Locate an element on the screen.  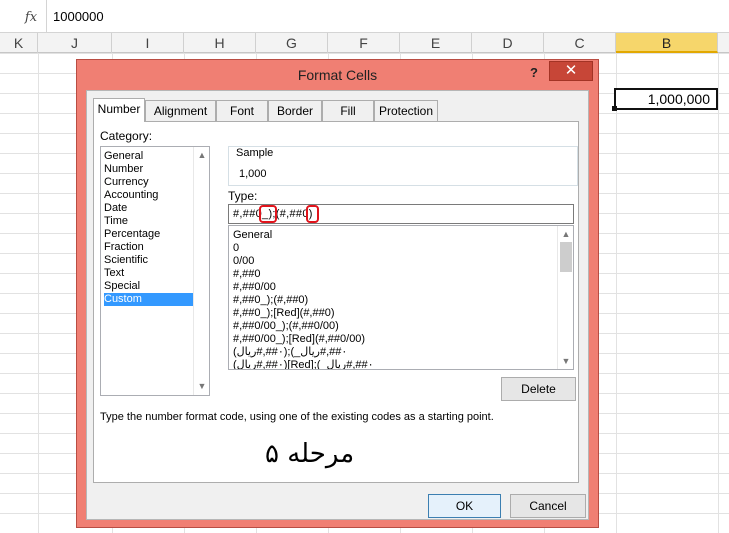
tab-number: Number is located at coordinates (119, 110).